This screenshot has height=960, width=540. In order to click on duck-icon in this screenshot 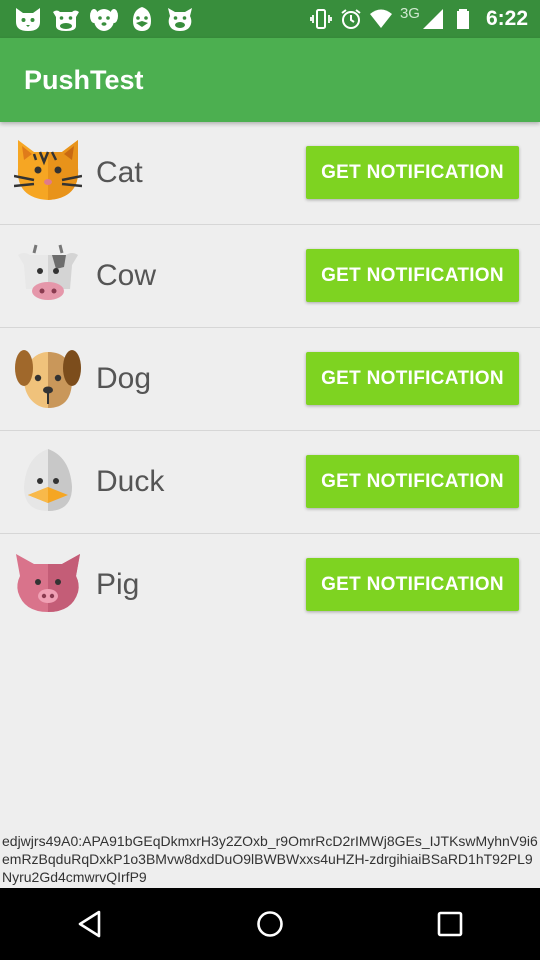, I will do `click(48, 480)`.